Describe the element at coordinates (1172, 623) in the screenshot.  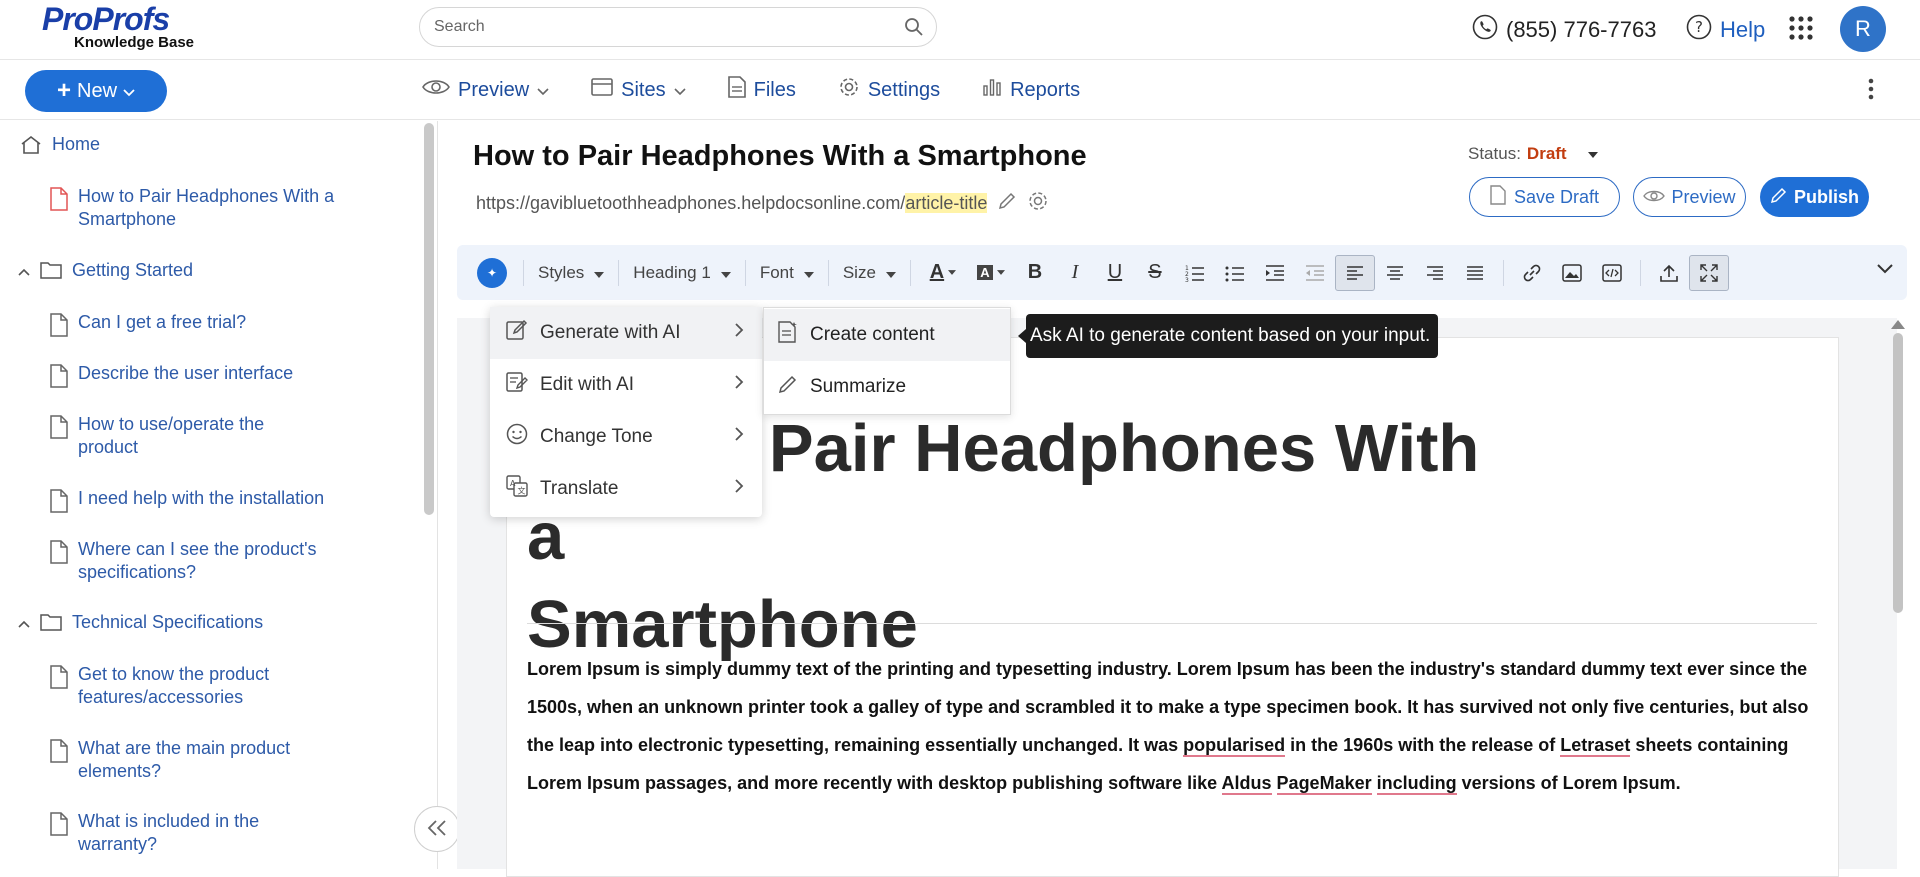
I see `divider` at that location.